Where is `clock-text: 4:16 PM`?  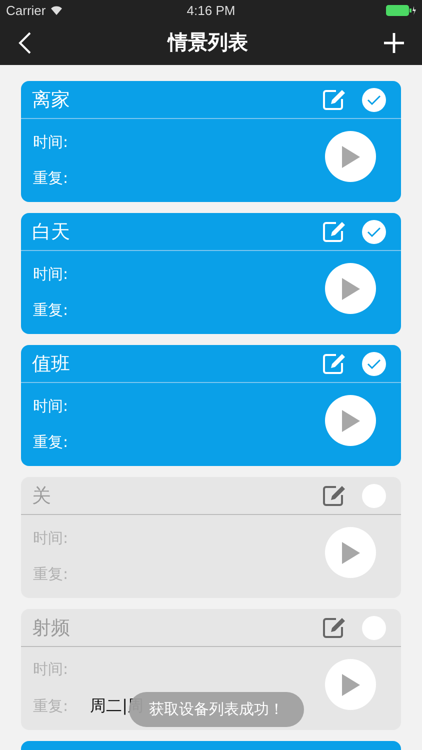 clock-text: 4:16 PM is located at coordinates (211, 10).